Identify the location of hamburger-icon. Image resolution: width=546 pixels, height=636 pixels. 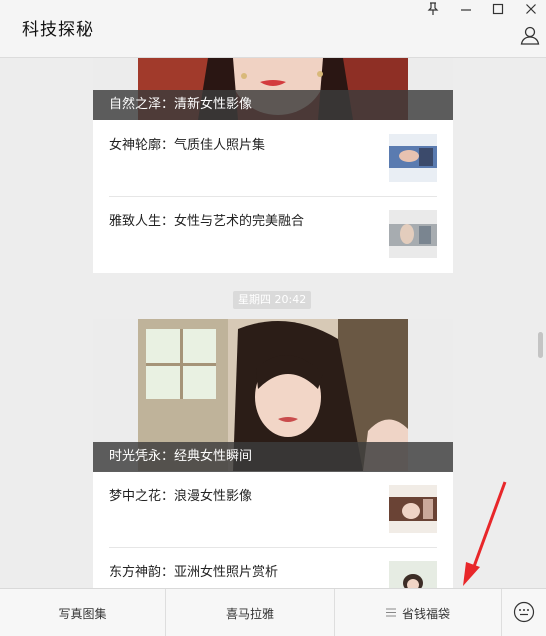
(390, 613).